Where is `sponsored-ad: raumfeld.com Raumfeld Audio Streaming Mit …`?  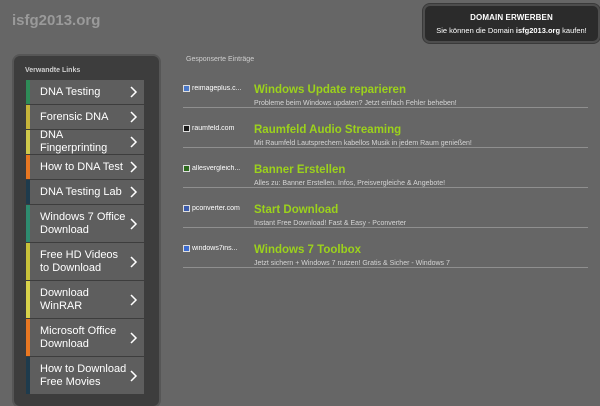 sponsored-ad: raumfeld.com Raumfeld Audio Streaming Mit … is located at coordinates (385, 128).